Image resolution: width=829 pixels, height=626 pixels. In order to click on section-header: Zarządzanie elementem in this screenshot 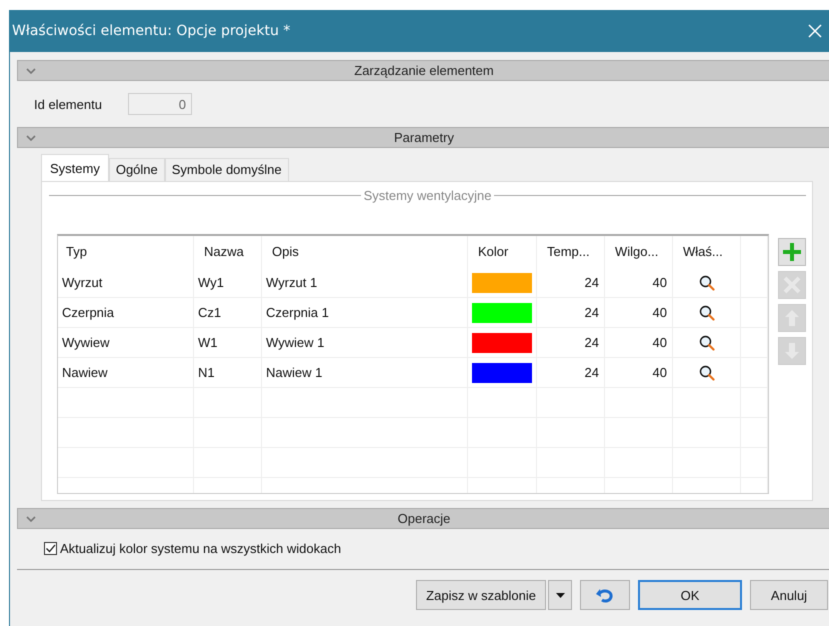, I will do `click(423, 70)`.